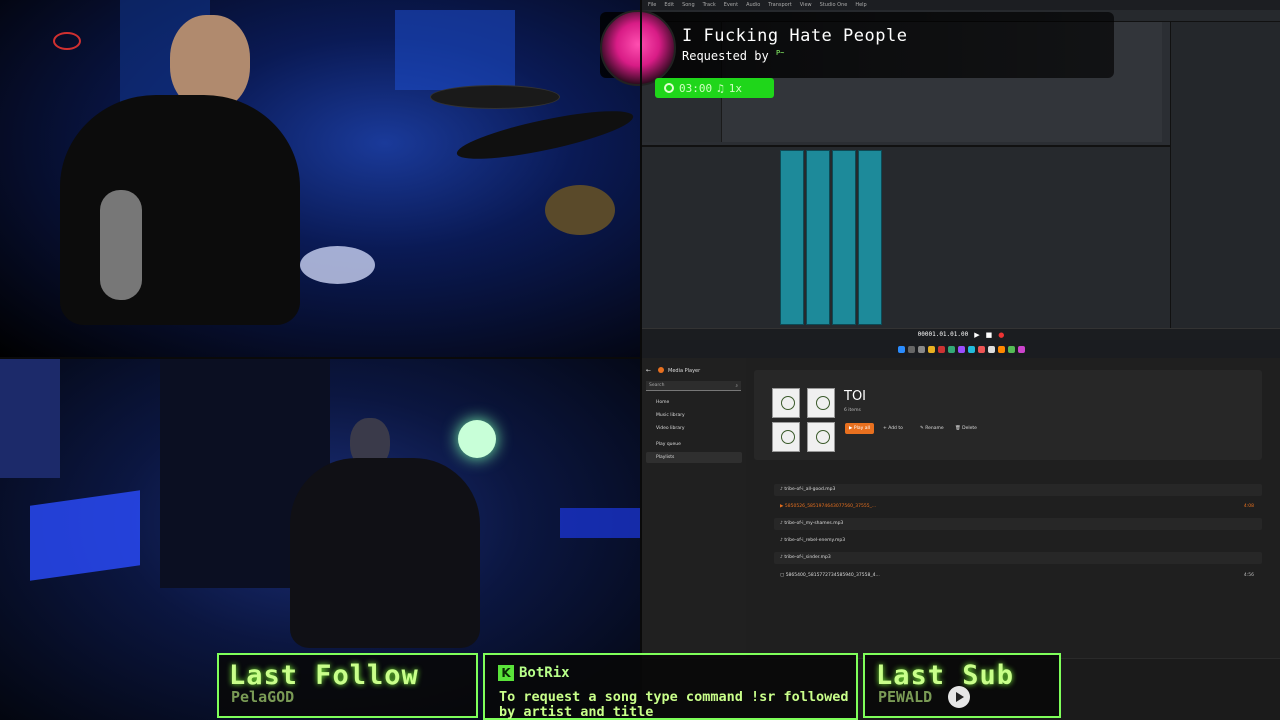 The width and height of the screenshot is (1280, 720). I want to click on nav-label: Home, so click(663, 402).